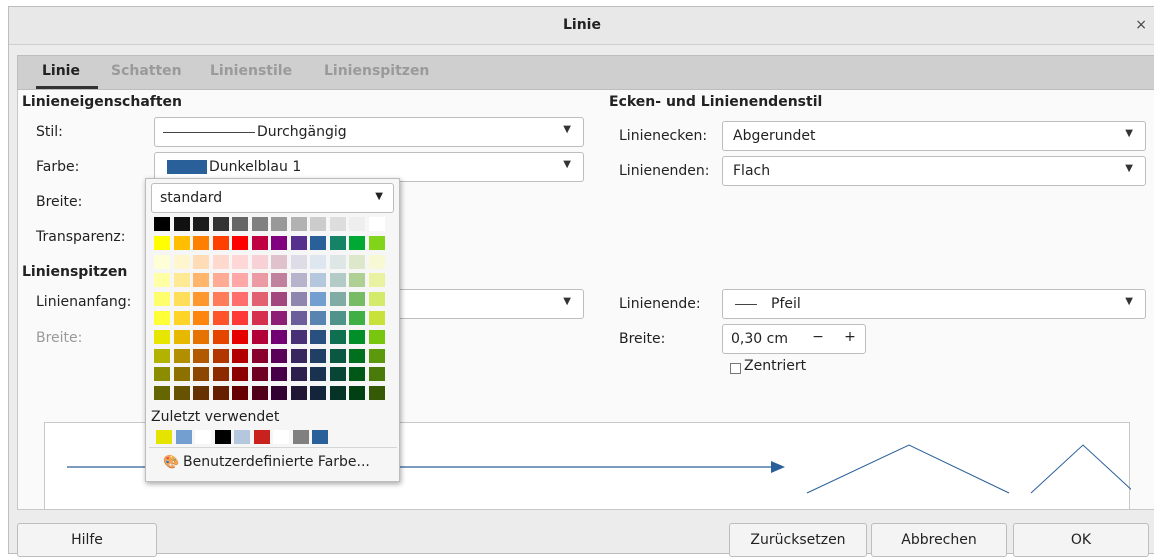  What do you see at coordinates (251, 71) in the screenshot?
I see `tab-linienstile: Linienstile` at bounding box center [251, 71].